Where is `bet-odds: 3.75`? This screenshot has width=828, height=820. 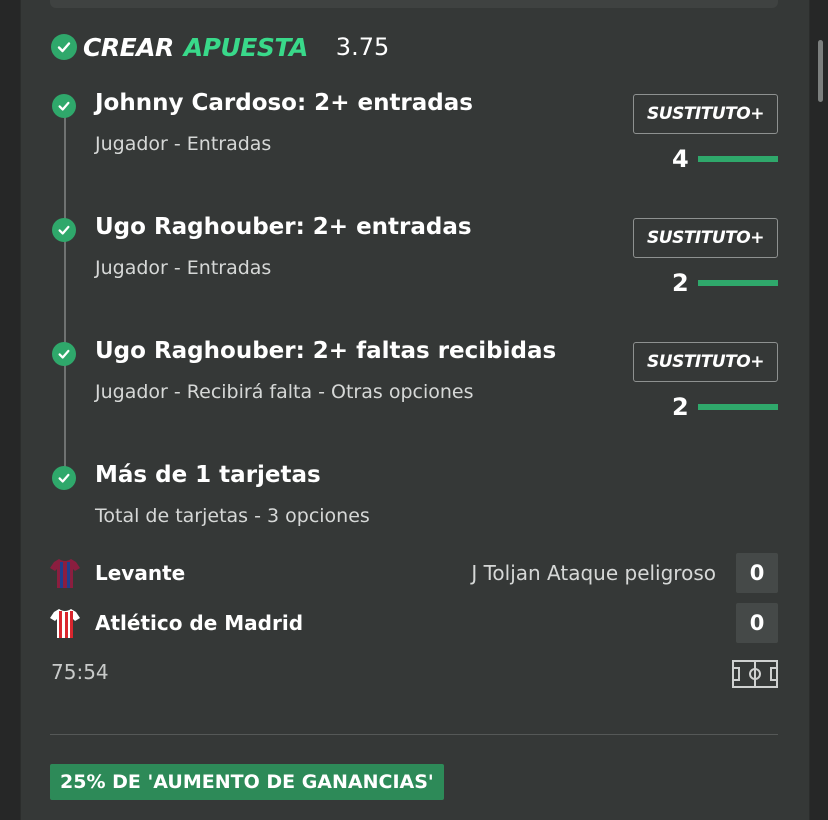 bet-odds: 3.75 is located at coordinates (362, 47).